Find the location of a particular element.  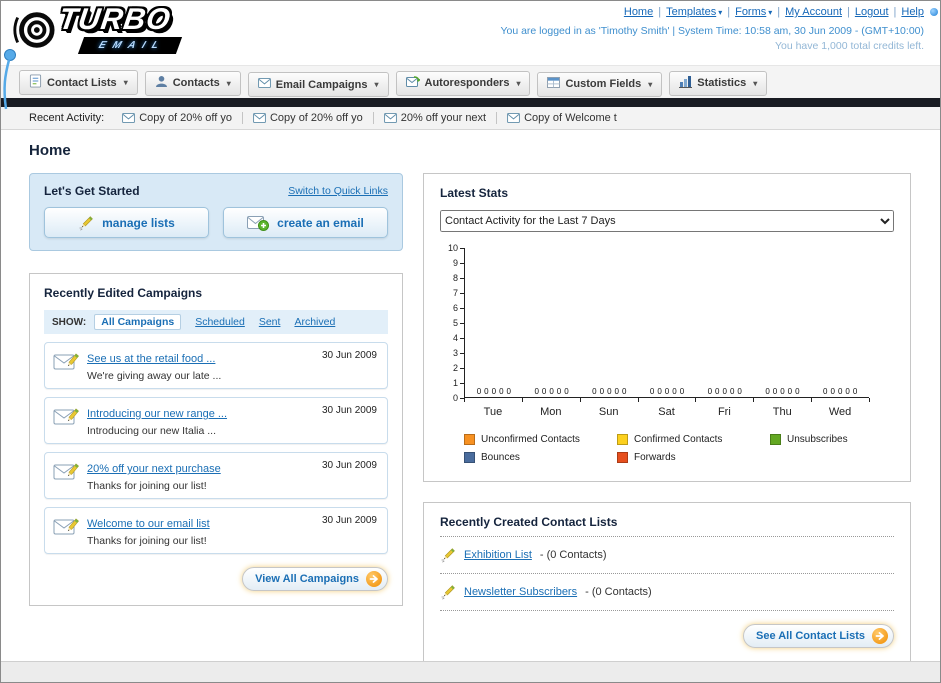

manage-lists-button: manage lists is located at coordinates (126, 222).